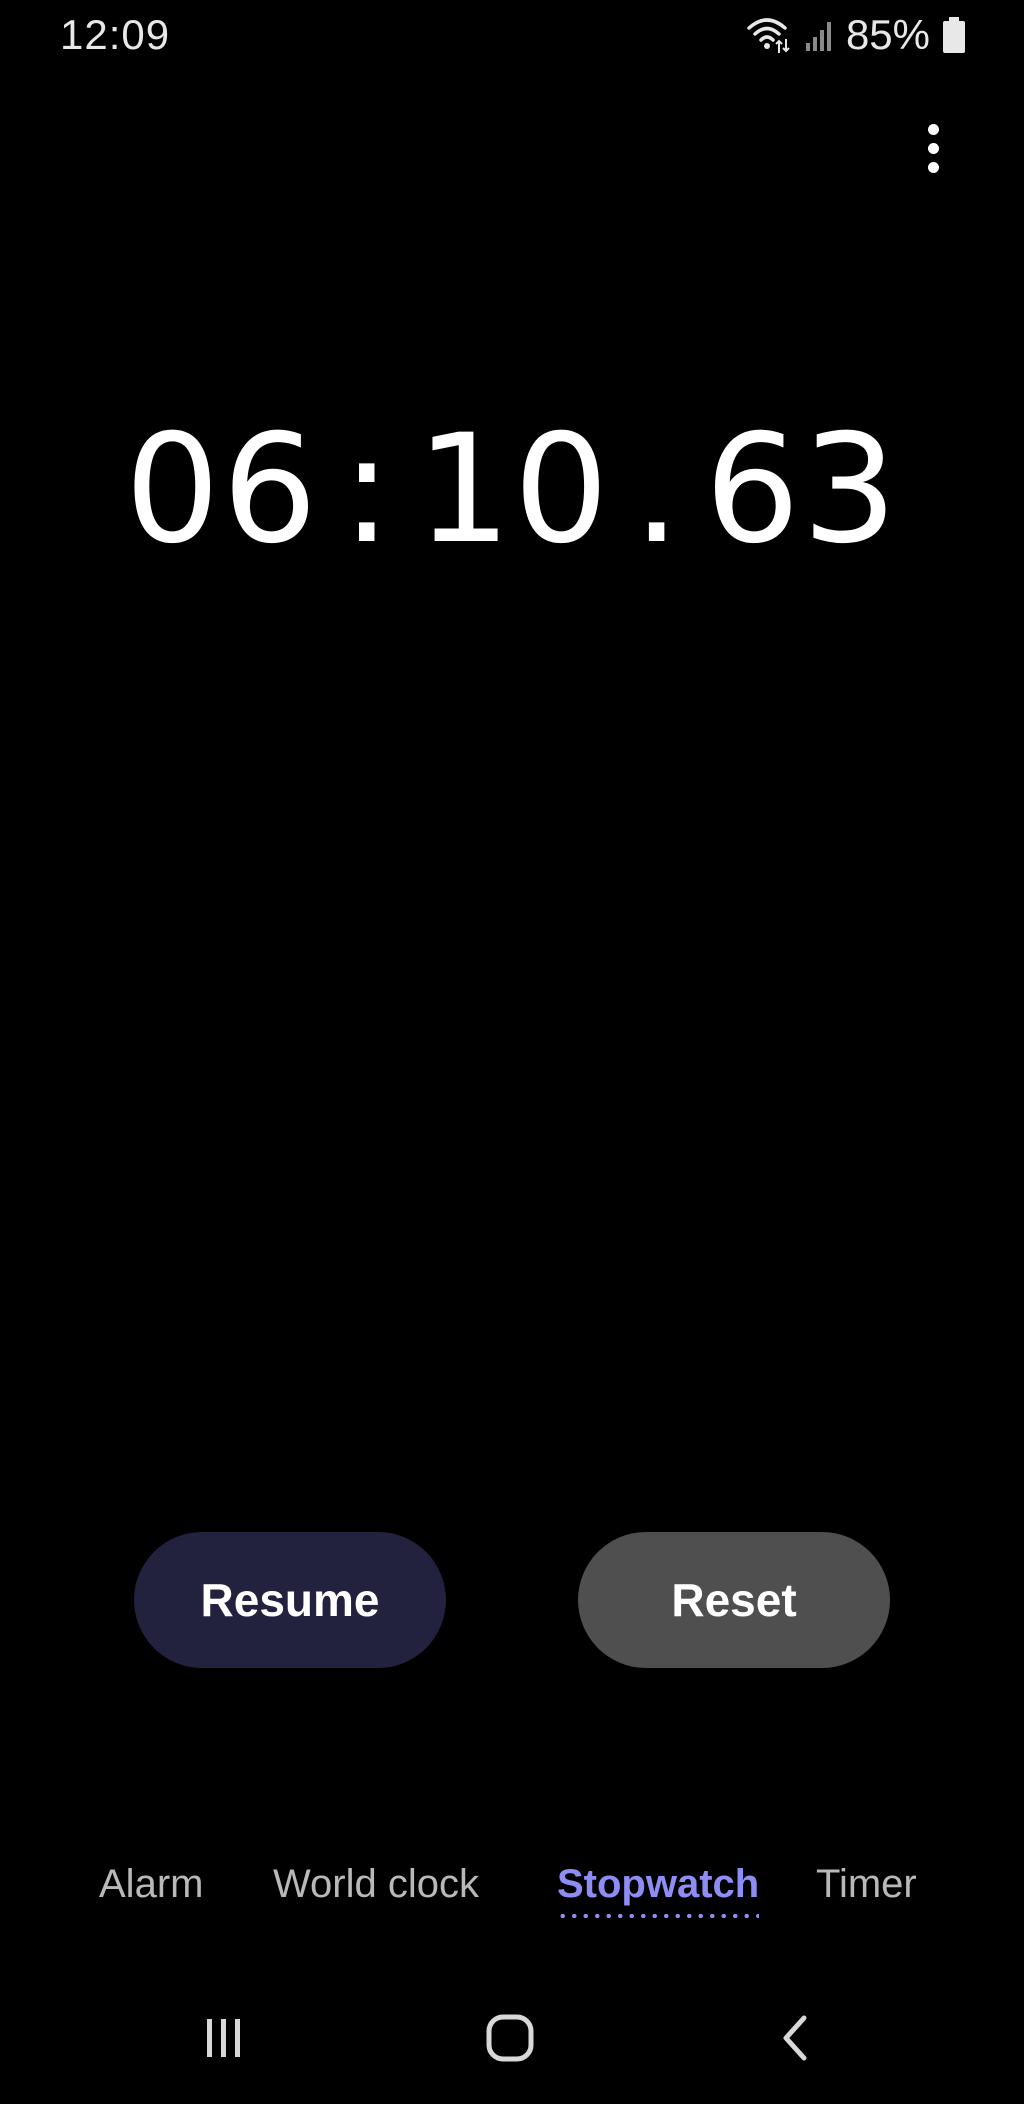 The height and width of the screenshot is (2104, 1024). Describe the element at coordinates (512, 1890) in the screenshot. I see `bottom-tab-bar: Alarm World clock Stopwatch Timer` at that location.